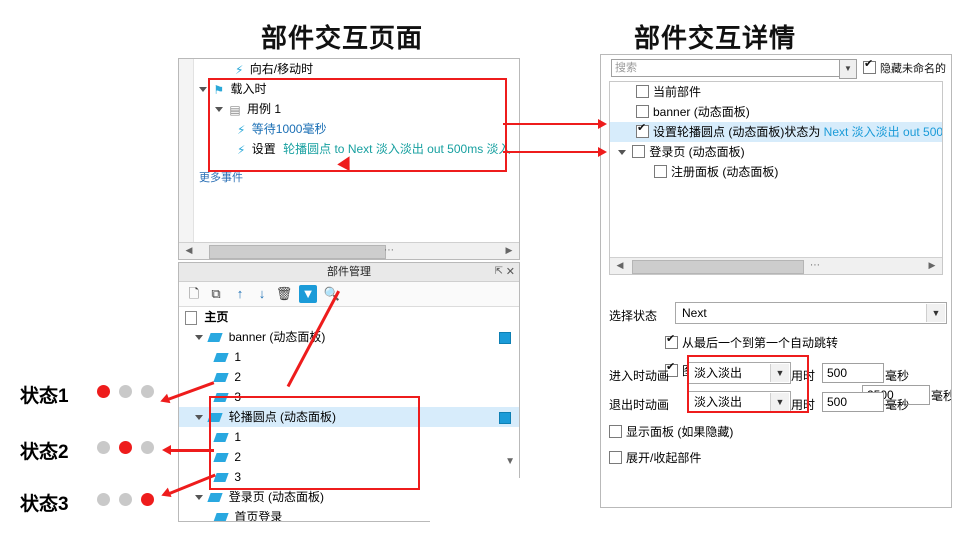 The height and width of the screenshot is (541, 966). Describe the element at coordinates (633, 316) in the screenshot. I see `select-state-label: 选择状态` at that location.